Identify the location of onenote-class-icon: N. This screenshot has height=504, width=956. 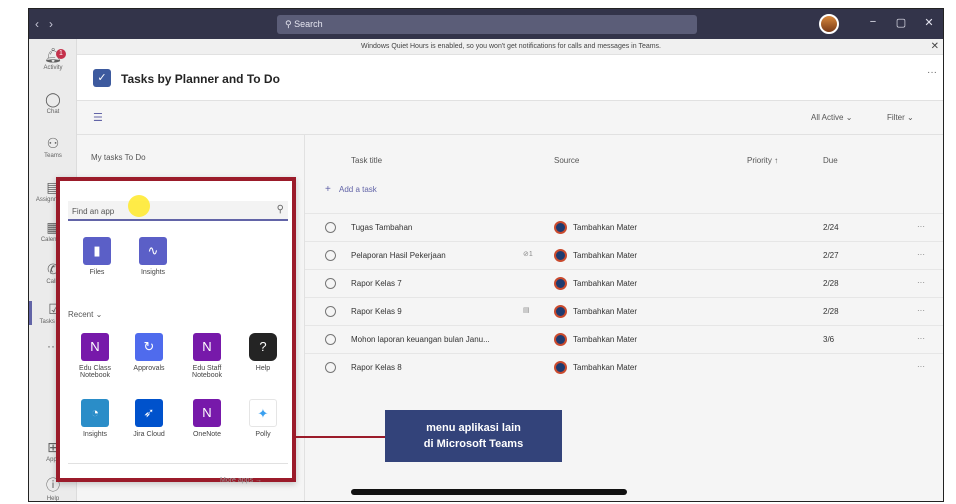
(95, 347).